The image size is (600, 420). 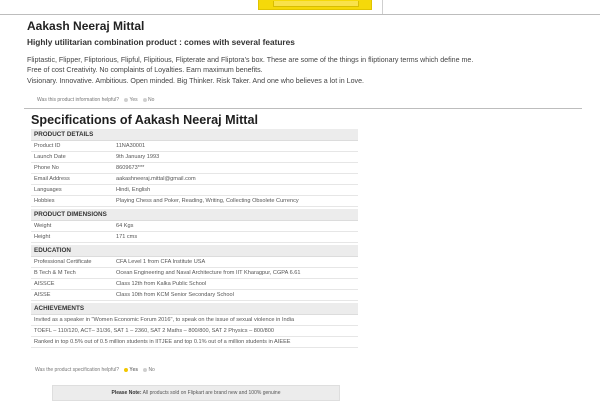 What do you see at coordinates (55, 273) in the screenshot?
I see `spec-label: B Tech & M Tech` at bounding box center [55, 273].